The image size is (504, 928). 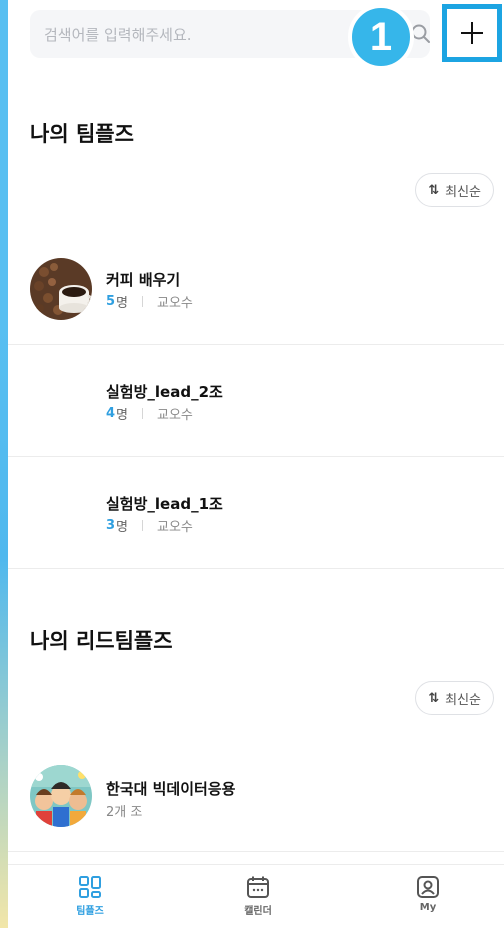 I want to click on tab-label: 캘린더, so click(x=258, y=911).